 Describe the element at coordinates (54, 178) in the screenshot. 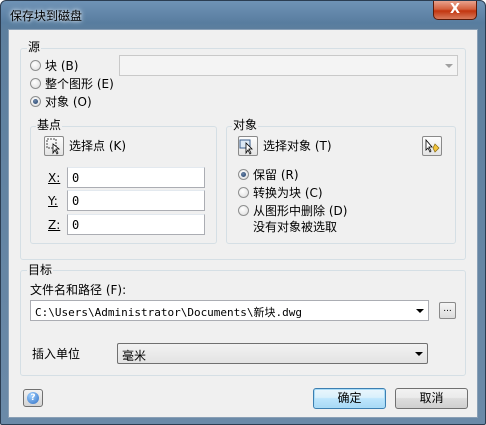

I see `x-label: X:` at that location.